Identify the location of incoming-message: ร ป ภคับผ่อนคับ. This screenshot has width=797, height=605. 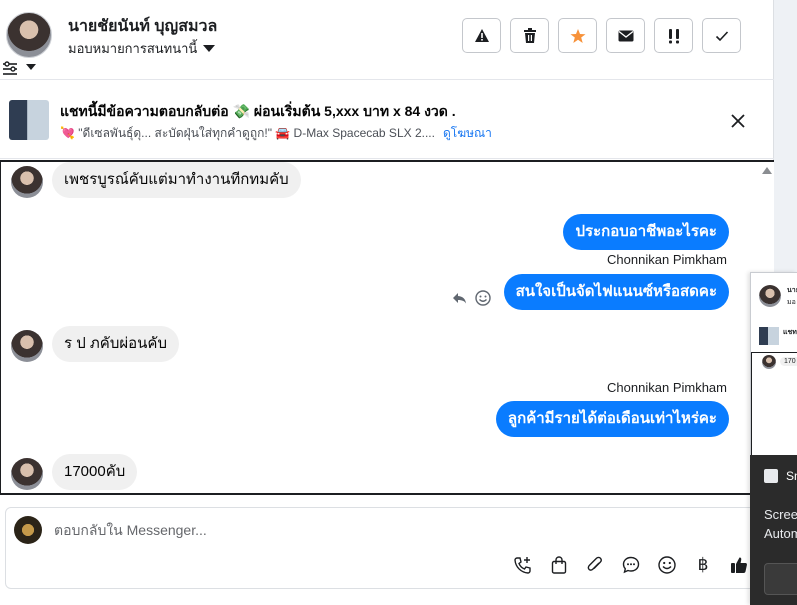
(115, 344).